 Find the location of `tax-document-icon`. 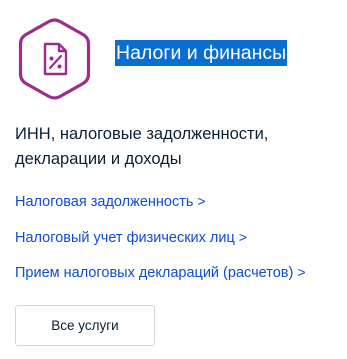

tax-document-icon is located at coordinates (54, 59).